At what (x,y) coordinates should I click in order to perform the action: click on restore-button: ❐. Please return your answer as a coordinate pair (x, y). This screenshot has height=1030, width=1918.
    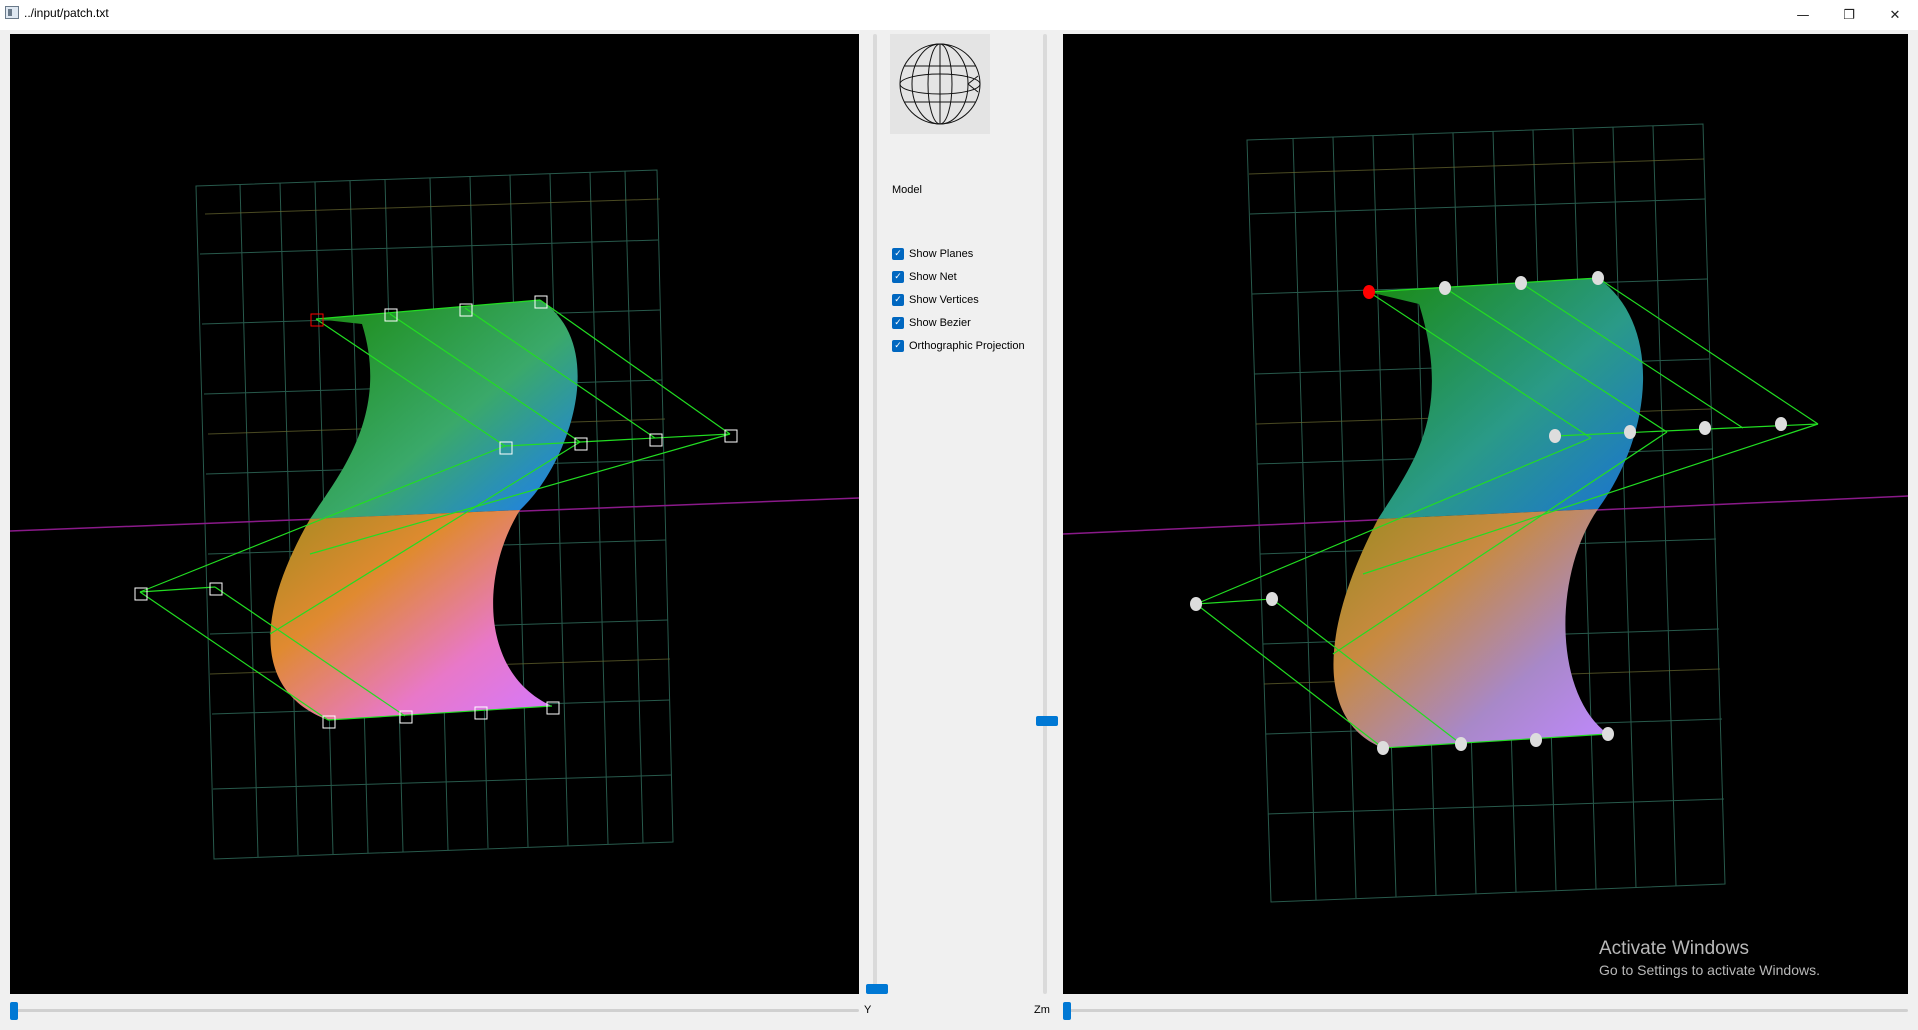
    Looking at the image, I should click on (1849, 15).